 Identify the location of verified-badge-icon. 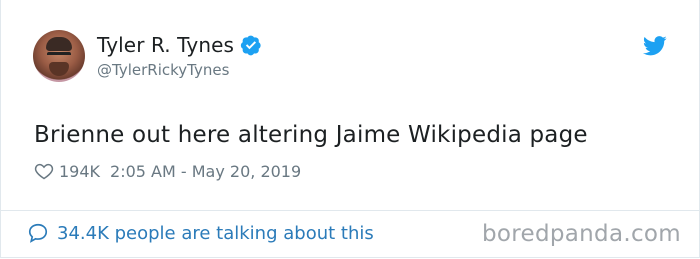
(250, 45).